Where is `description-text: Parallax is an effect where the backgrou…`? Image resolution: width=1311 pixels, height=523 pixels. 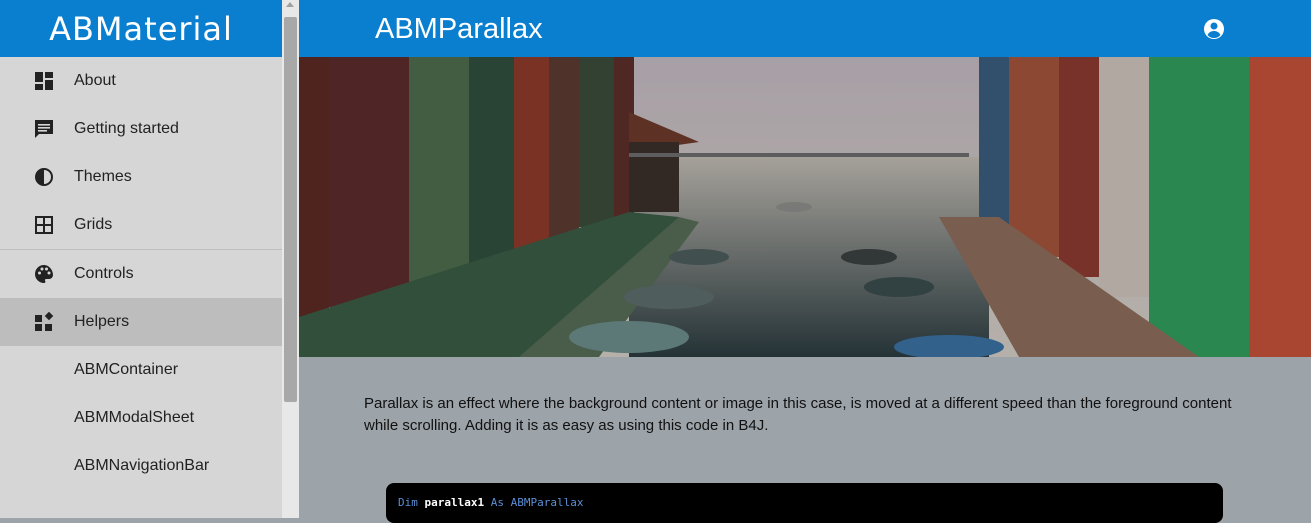
description-text: Parallax is an effect where the backgrou… is located at coordinates (798, 414).